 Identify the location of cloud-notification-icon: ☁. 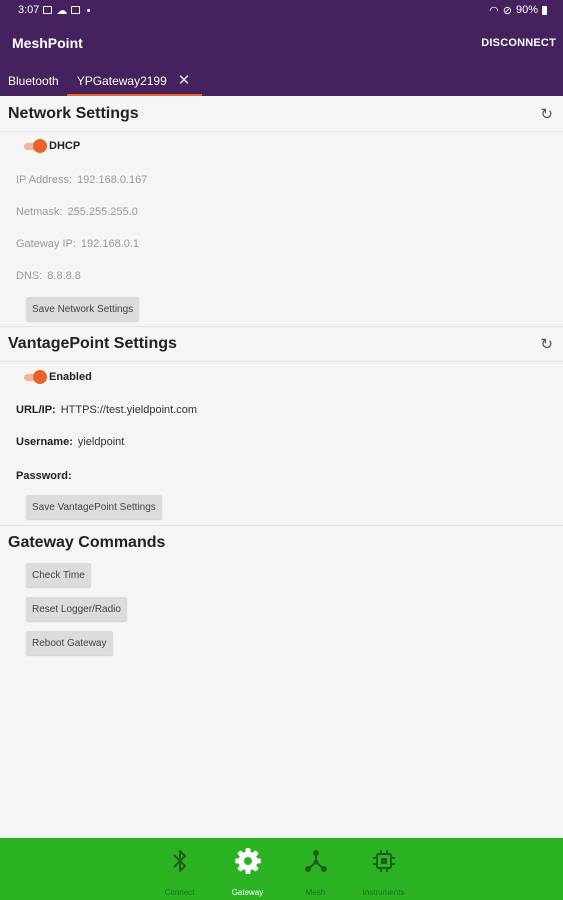
(62, 10).